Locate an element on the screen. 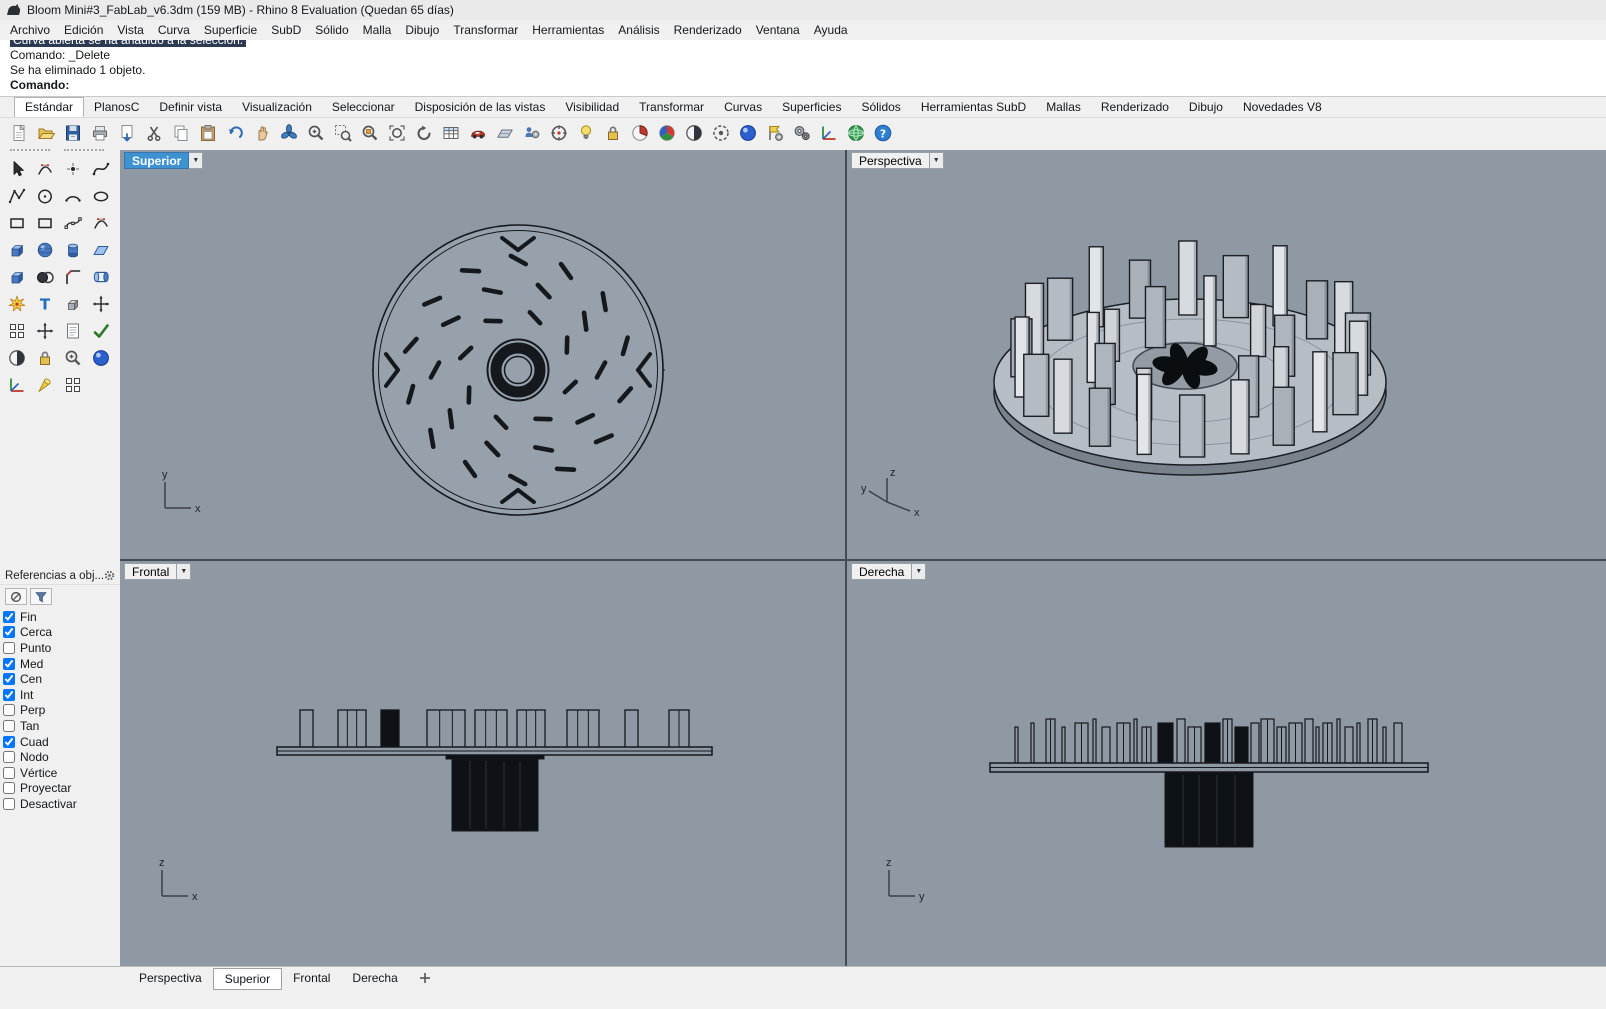  menu-item-transformar: Transformar is located at coordinates (485, 30).